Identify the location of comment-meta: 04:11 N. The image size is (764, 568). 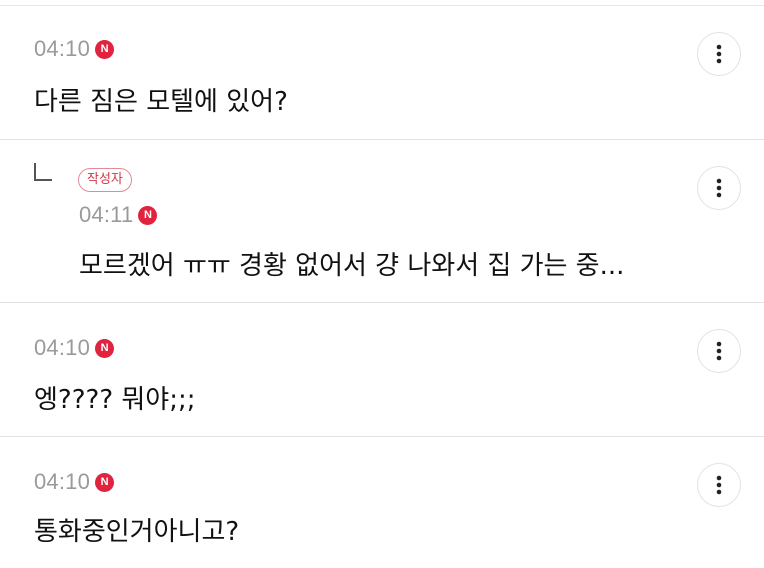
(118, 215).